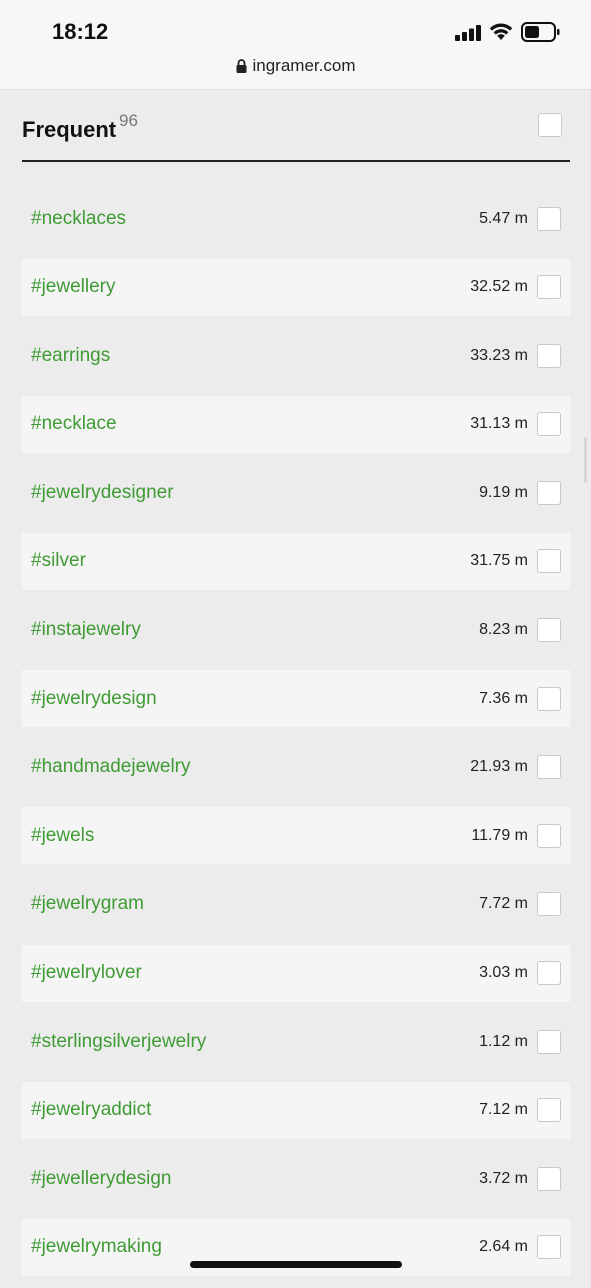 The image size is (591, 1288). I want to click on hashtag-row: #jewellery 32.52 m, so click(296, 287).